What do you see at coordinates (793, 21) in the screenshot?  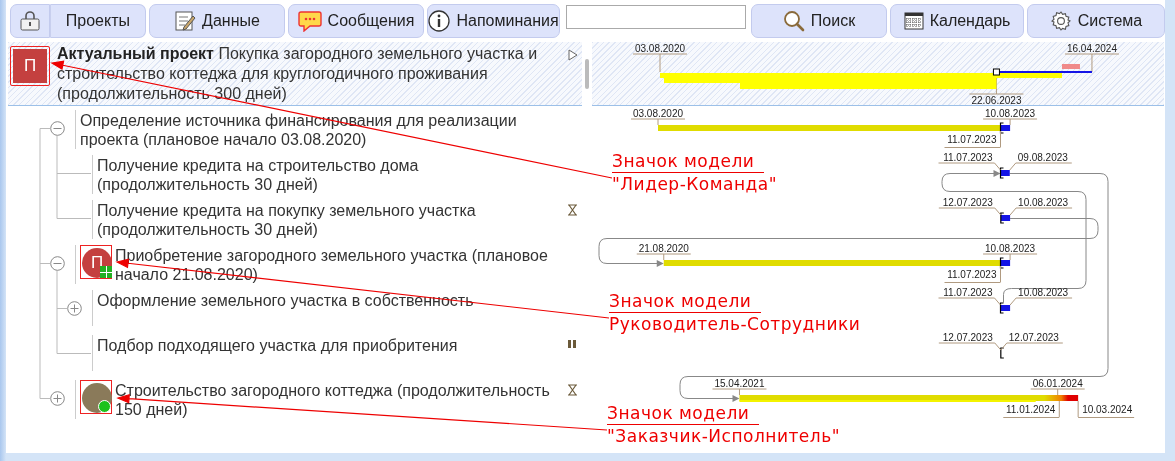 I see `search-icon` at bounding box center [793, 21].